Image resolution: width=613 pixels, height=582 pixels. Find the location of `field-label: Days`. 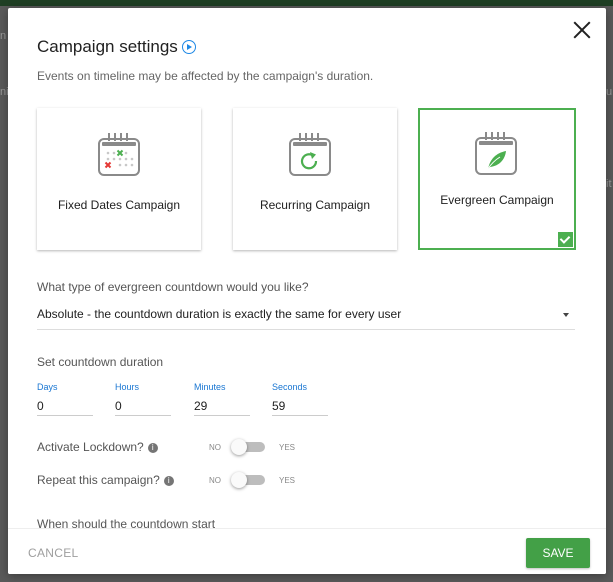

field-label: Days is located at coordinates (47, 387).